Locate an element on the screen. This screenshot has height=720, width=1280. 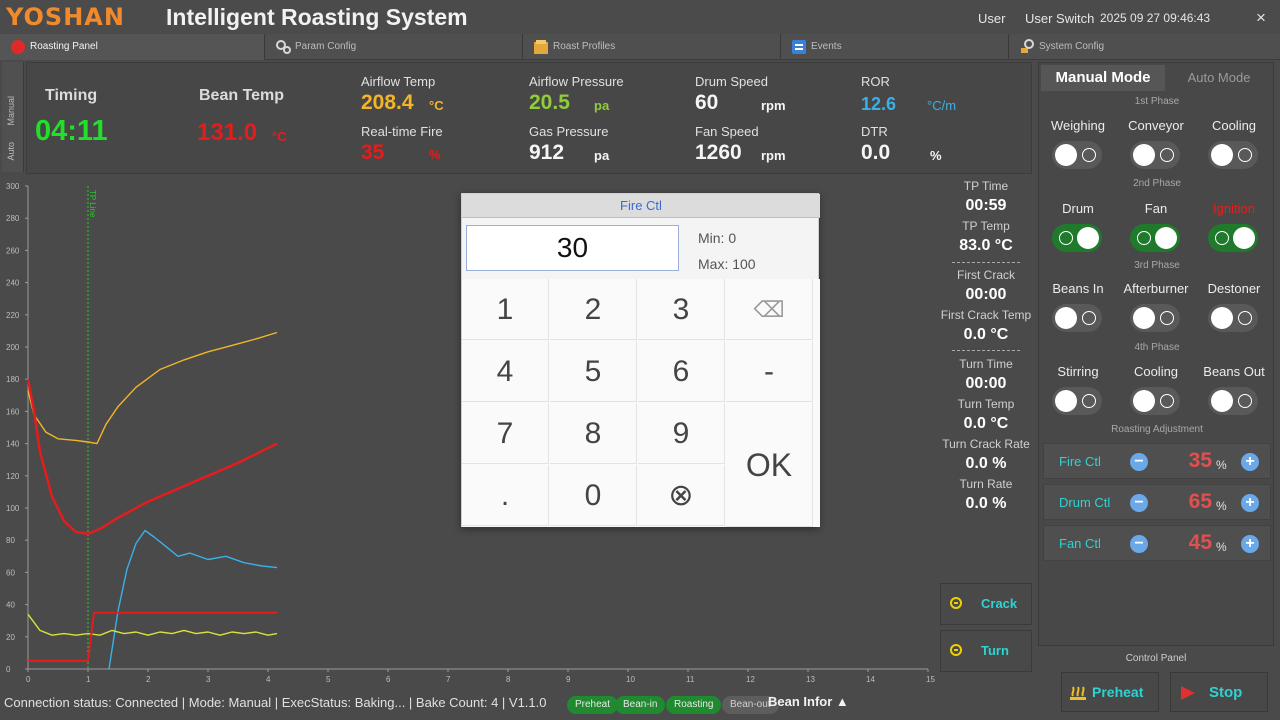
switch-label: Fan is located at coordinates (1156, 208).